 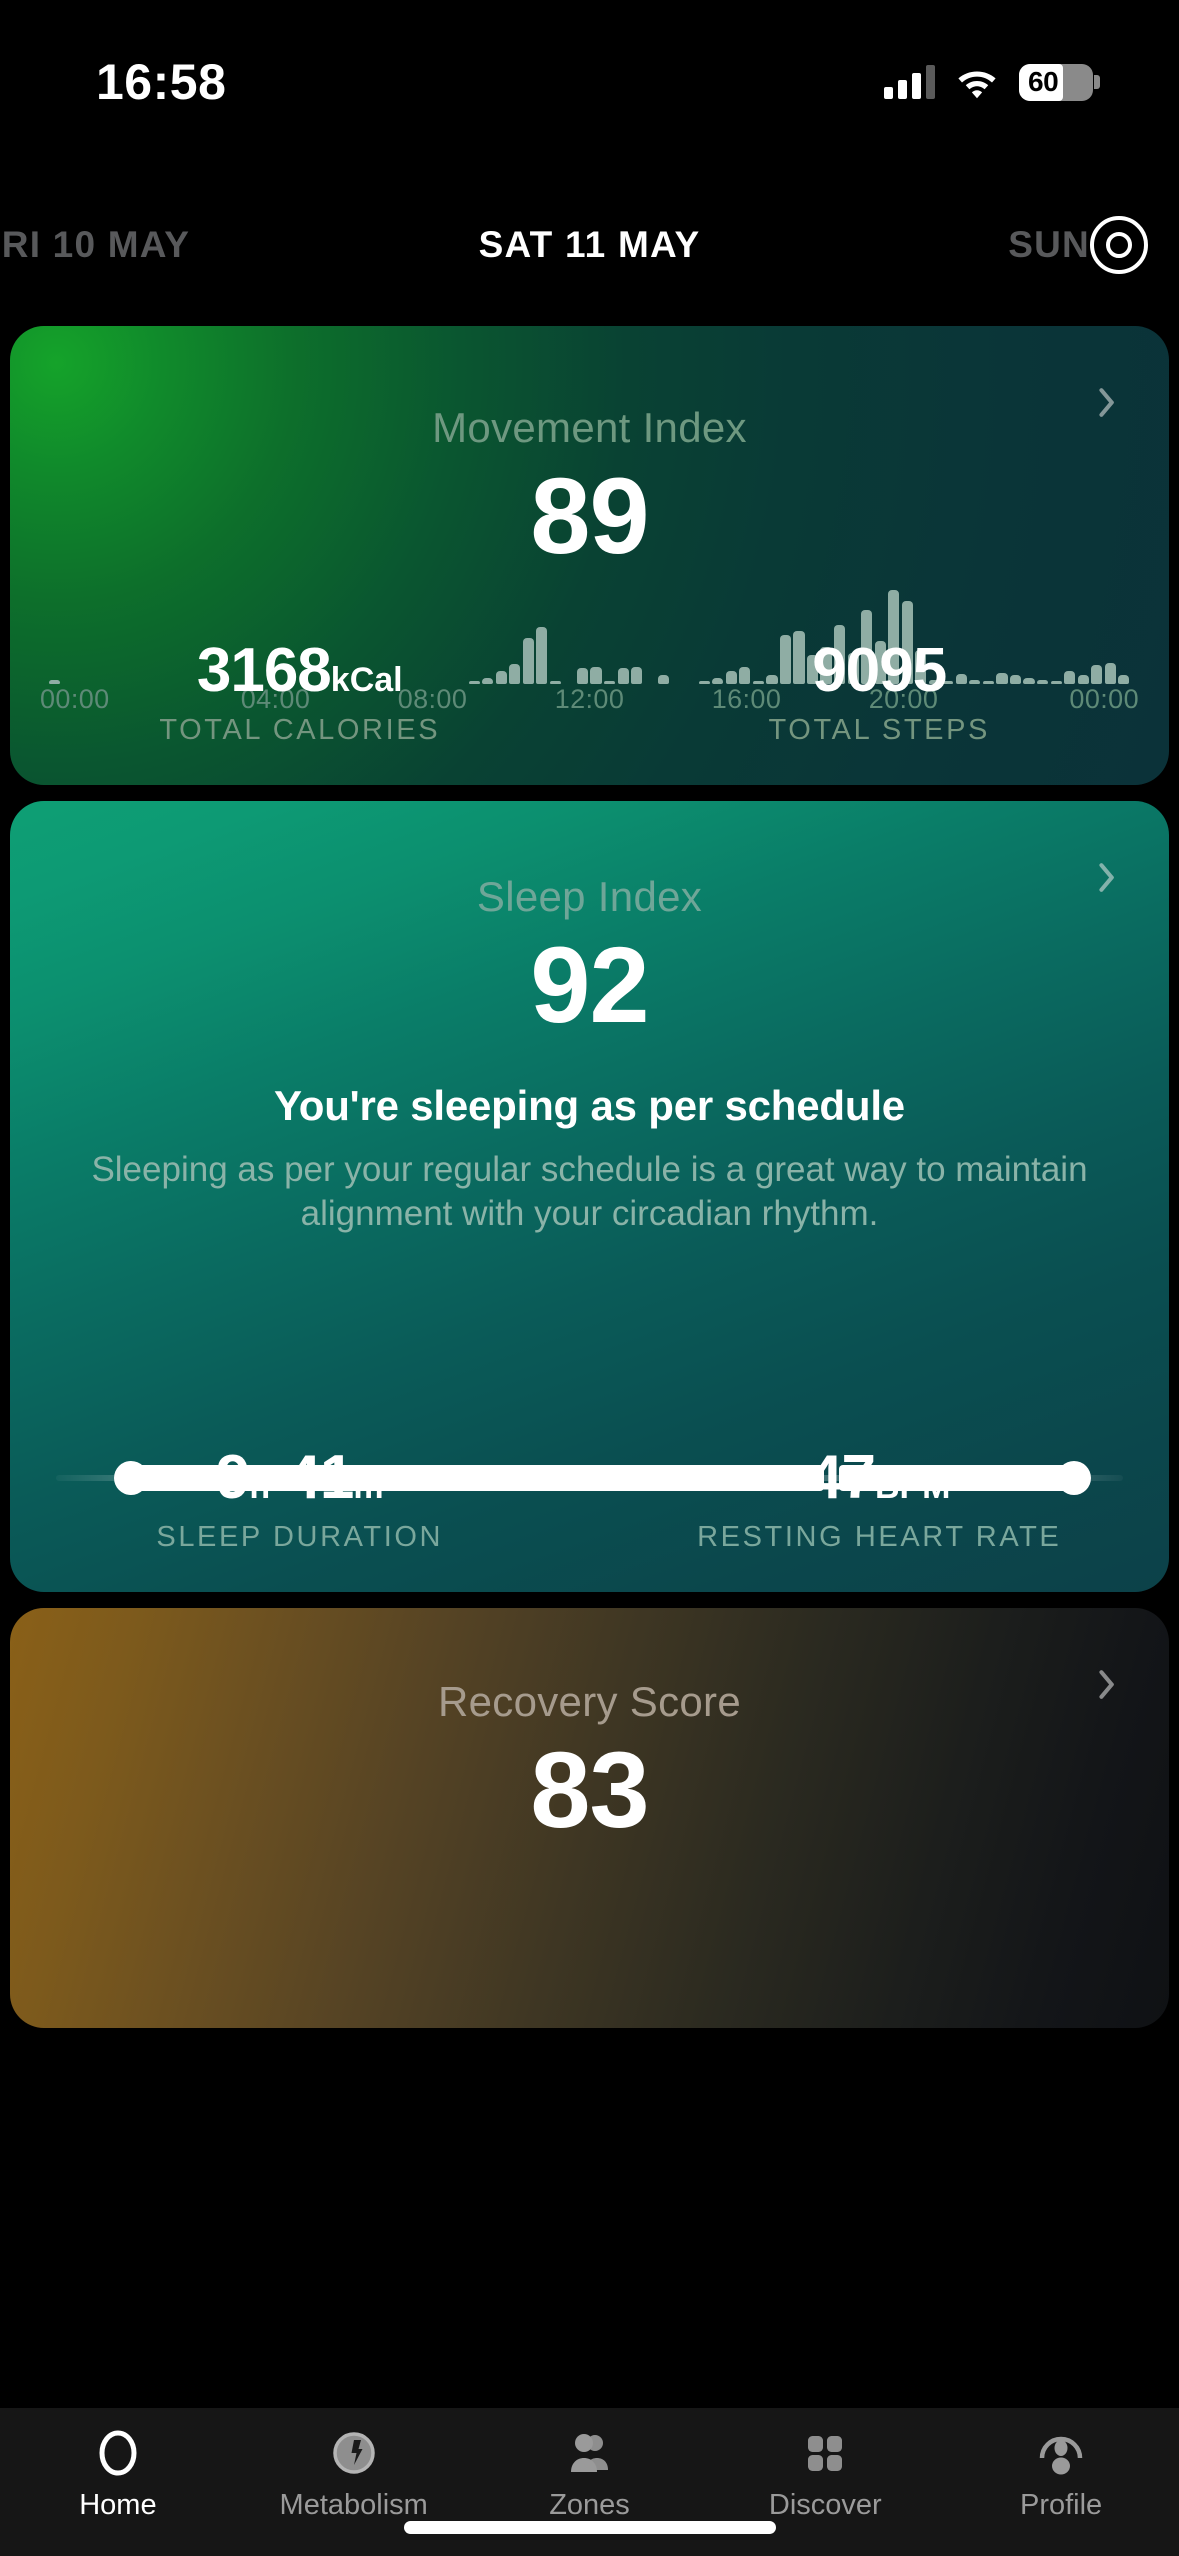 I want to click on tab-home-label: Home, so click(x=118, y=2505).